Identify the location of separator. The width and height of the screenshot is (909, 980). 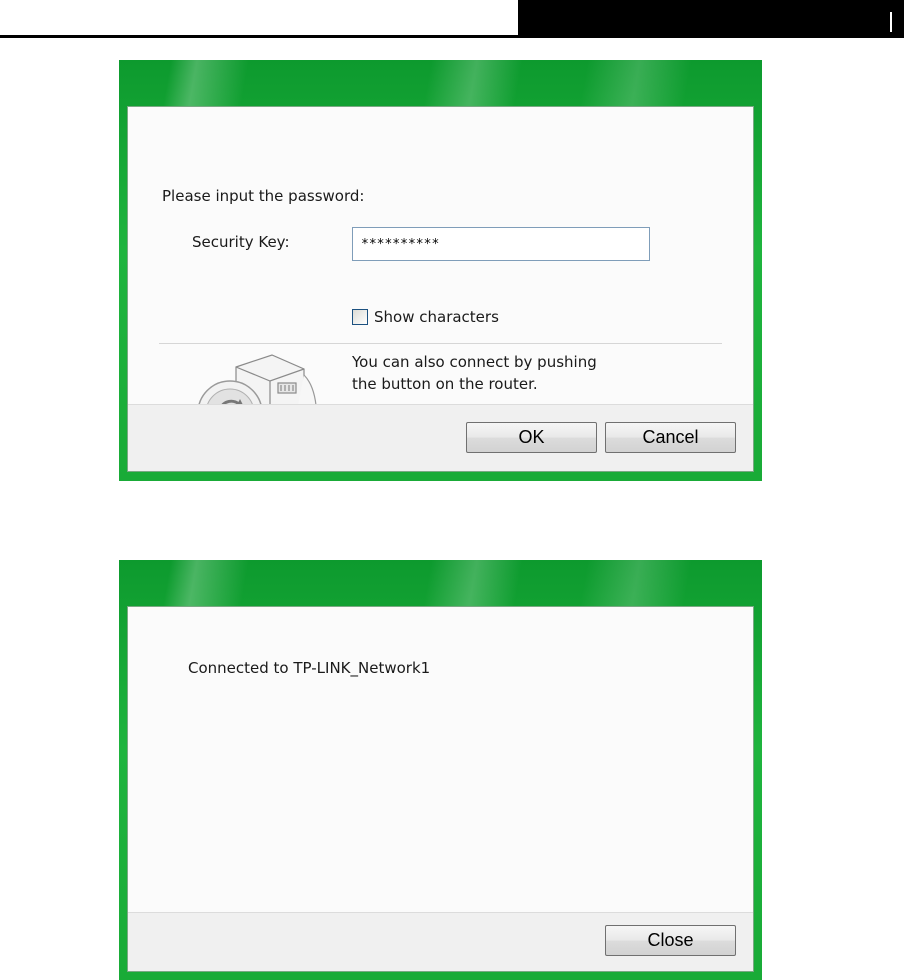
(440, 343).